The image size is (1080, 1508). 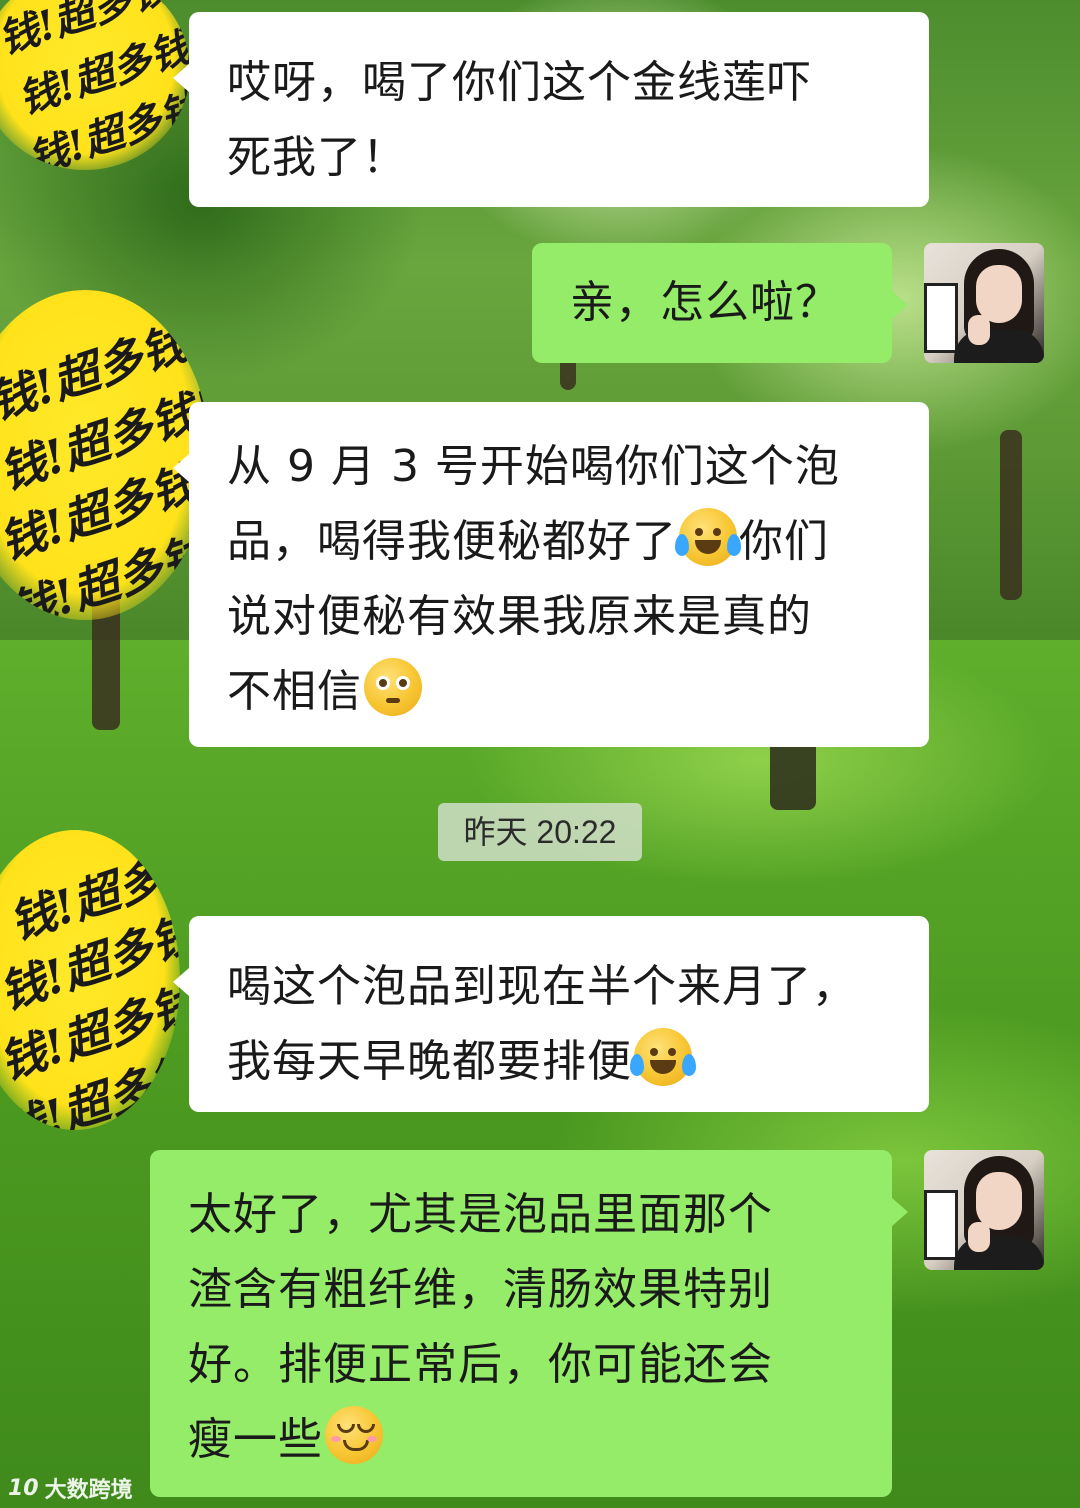 What do you see at coordinates (88, 1490) in the screenshot?
I see `watermark-text: 大数跨境` at bounding box center [88, 1490].